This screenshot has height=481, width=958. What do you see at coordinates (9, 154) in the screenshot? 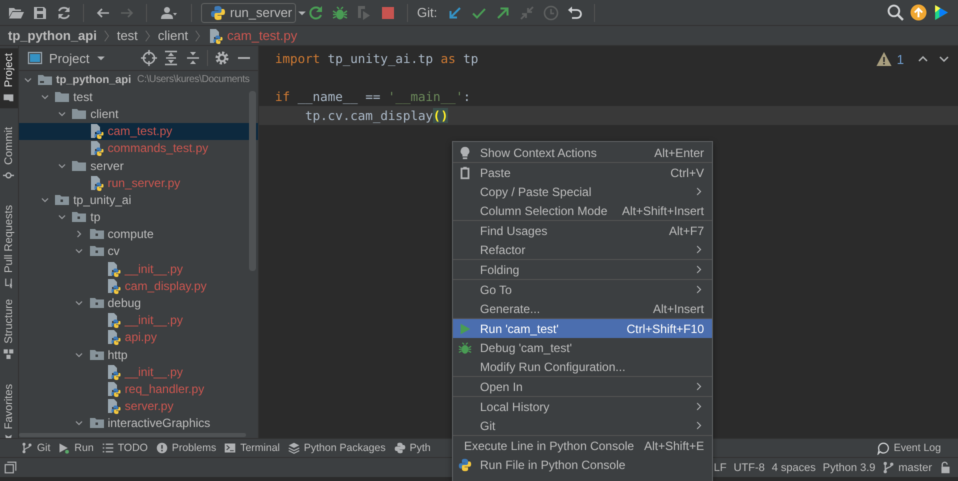
I see `tool-window-tab: Commit` at bounding box center [9, 154].